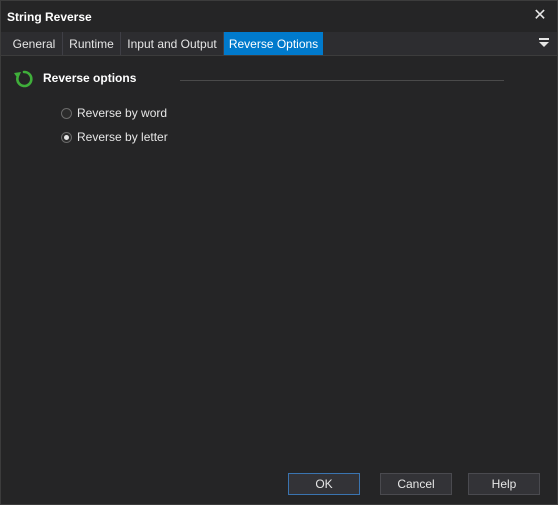 The height and width of the screenshot is (505, 558). Describe the element at coordinates (23, 79) in the screenshot. I see `reverse-arrow-icon` at that location.